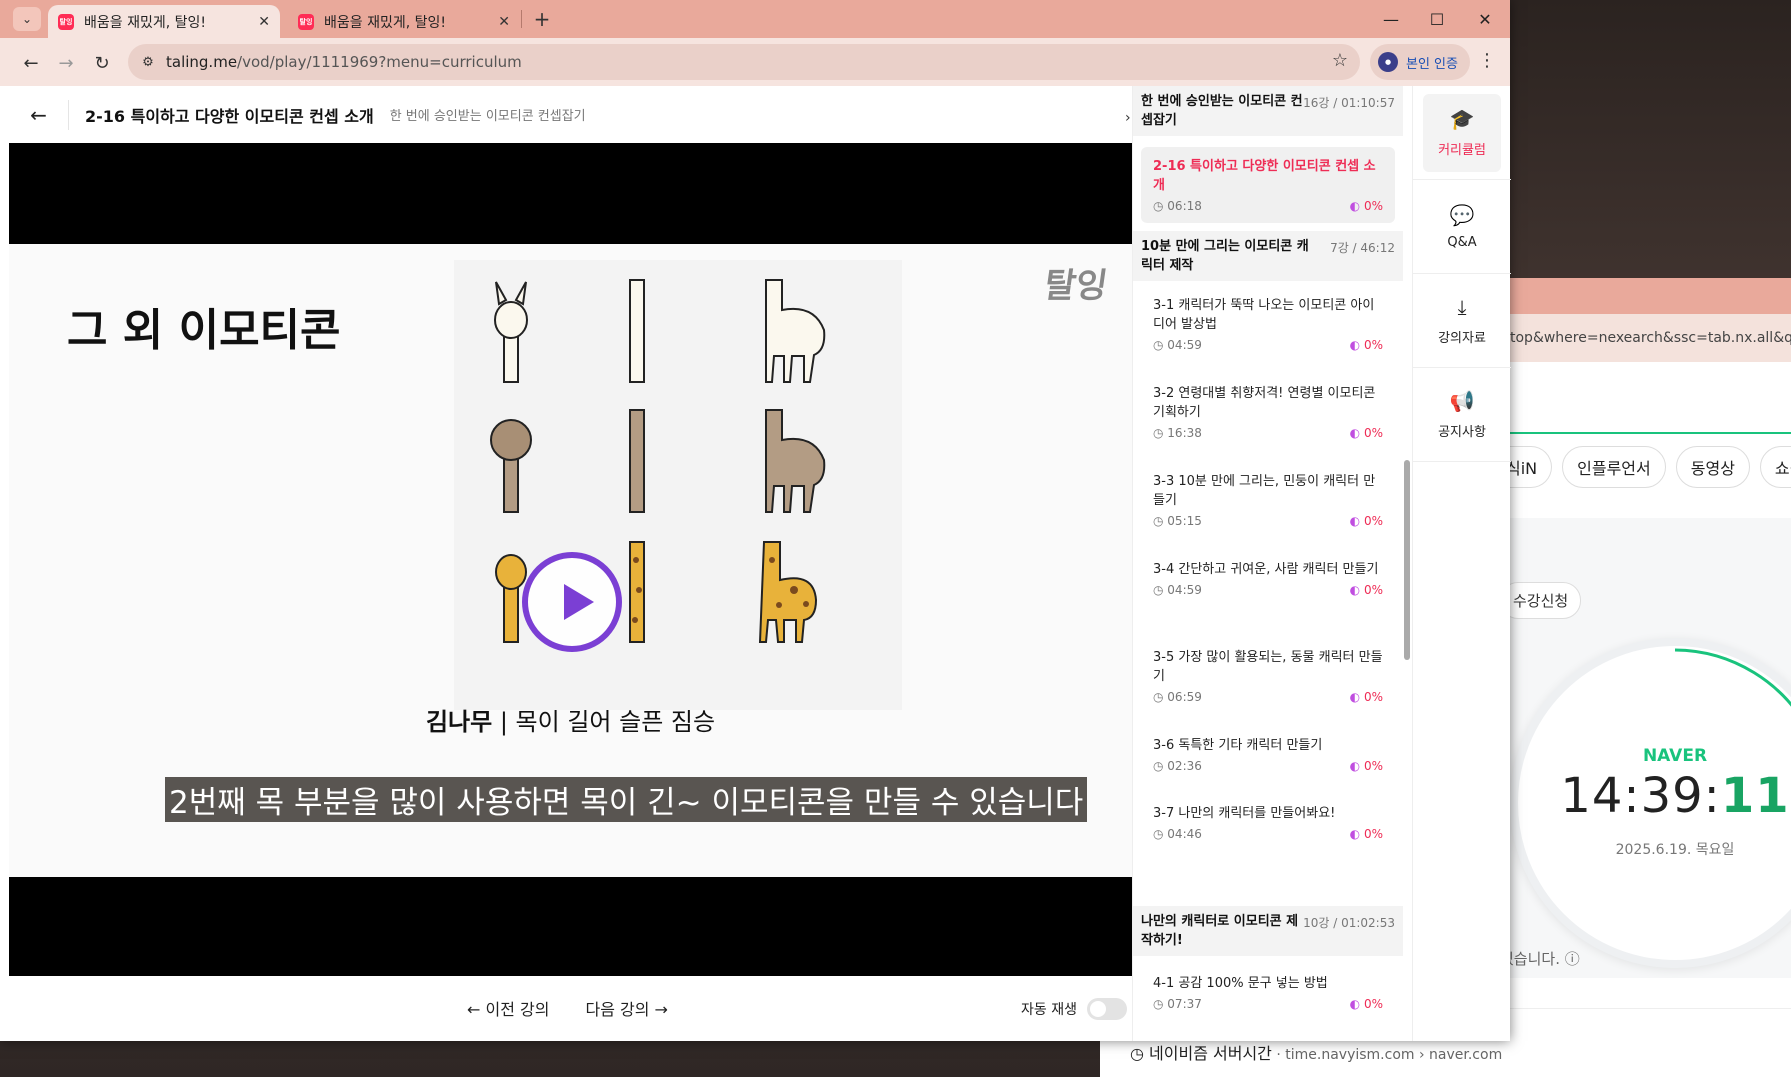  Describe the element at coordinates (1264, 403) in the screenshot. I see `item-title: 3-2 연령대별 취향저격! 연령별 이모티콘 기획하기` at that location.